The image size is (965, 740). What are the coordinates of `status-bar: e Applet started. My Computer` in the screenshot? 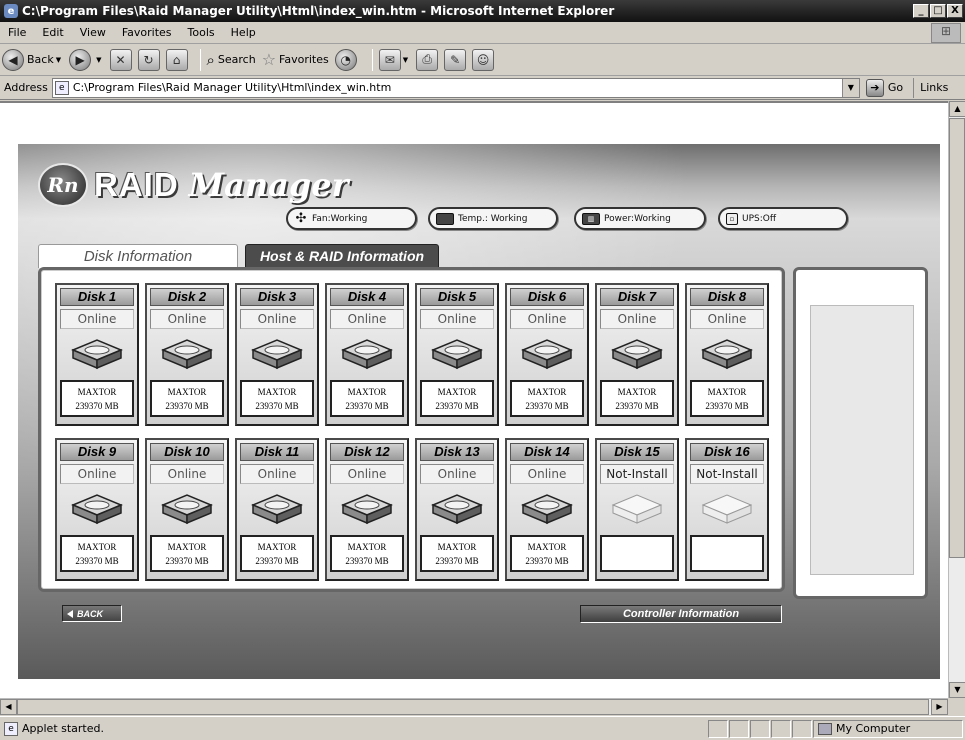 It's located at (482, 728).